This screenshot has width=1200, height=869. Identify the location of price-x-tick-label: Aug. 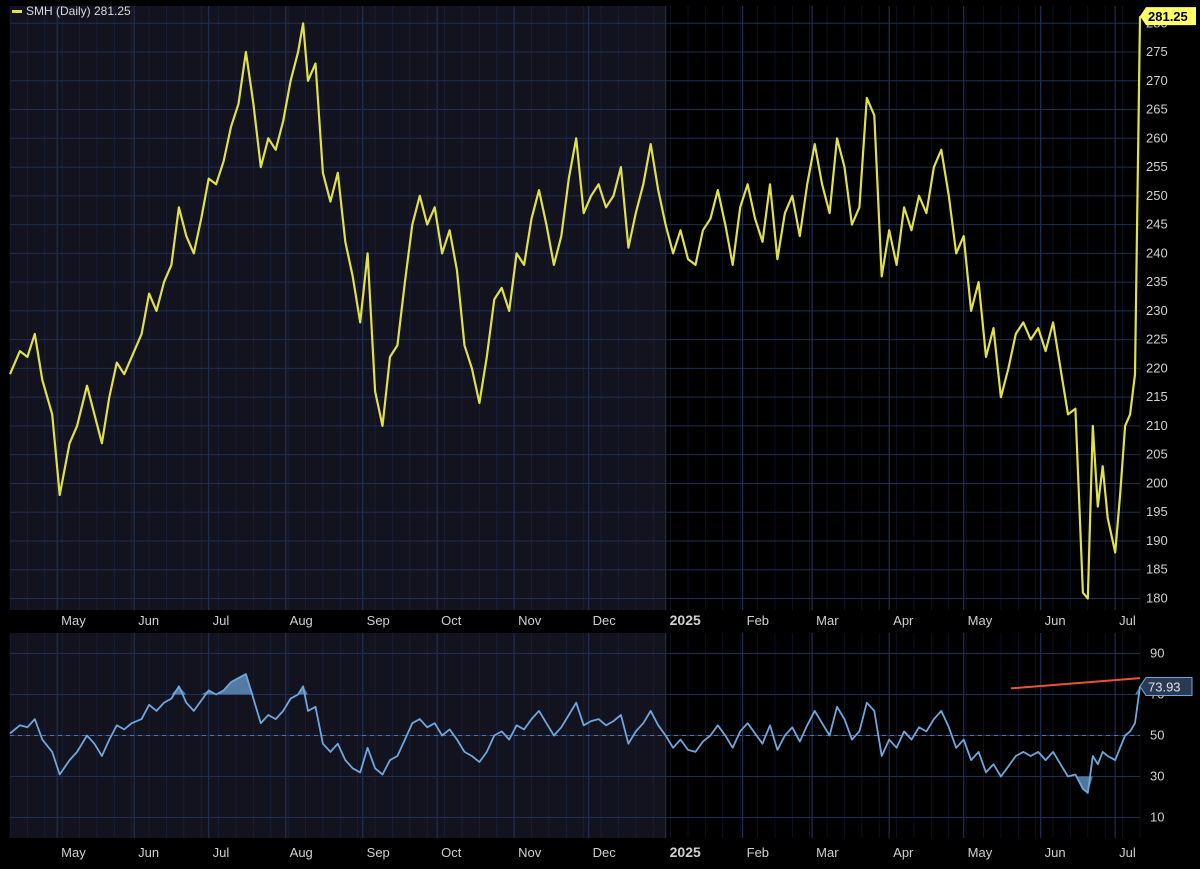
(301, 620).